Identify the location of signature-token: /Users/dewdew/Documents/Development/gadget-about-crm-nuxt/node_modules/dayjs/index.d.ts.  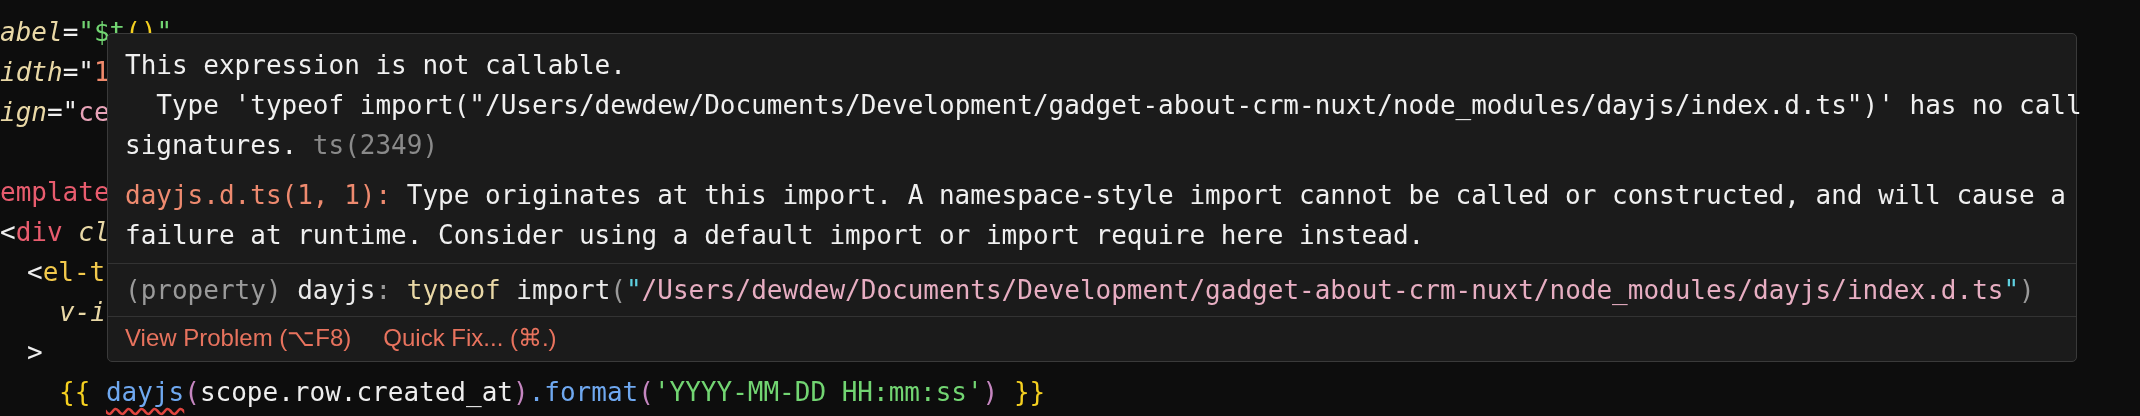
(1322, 290).